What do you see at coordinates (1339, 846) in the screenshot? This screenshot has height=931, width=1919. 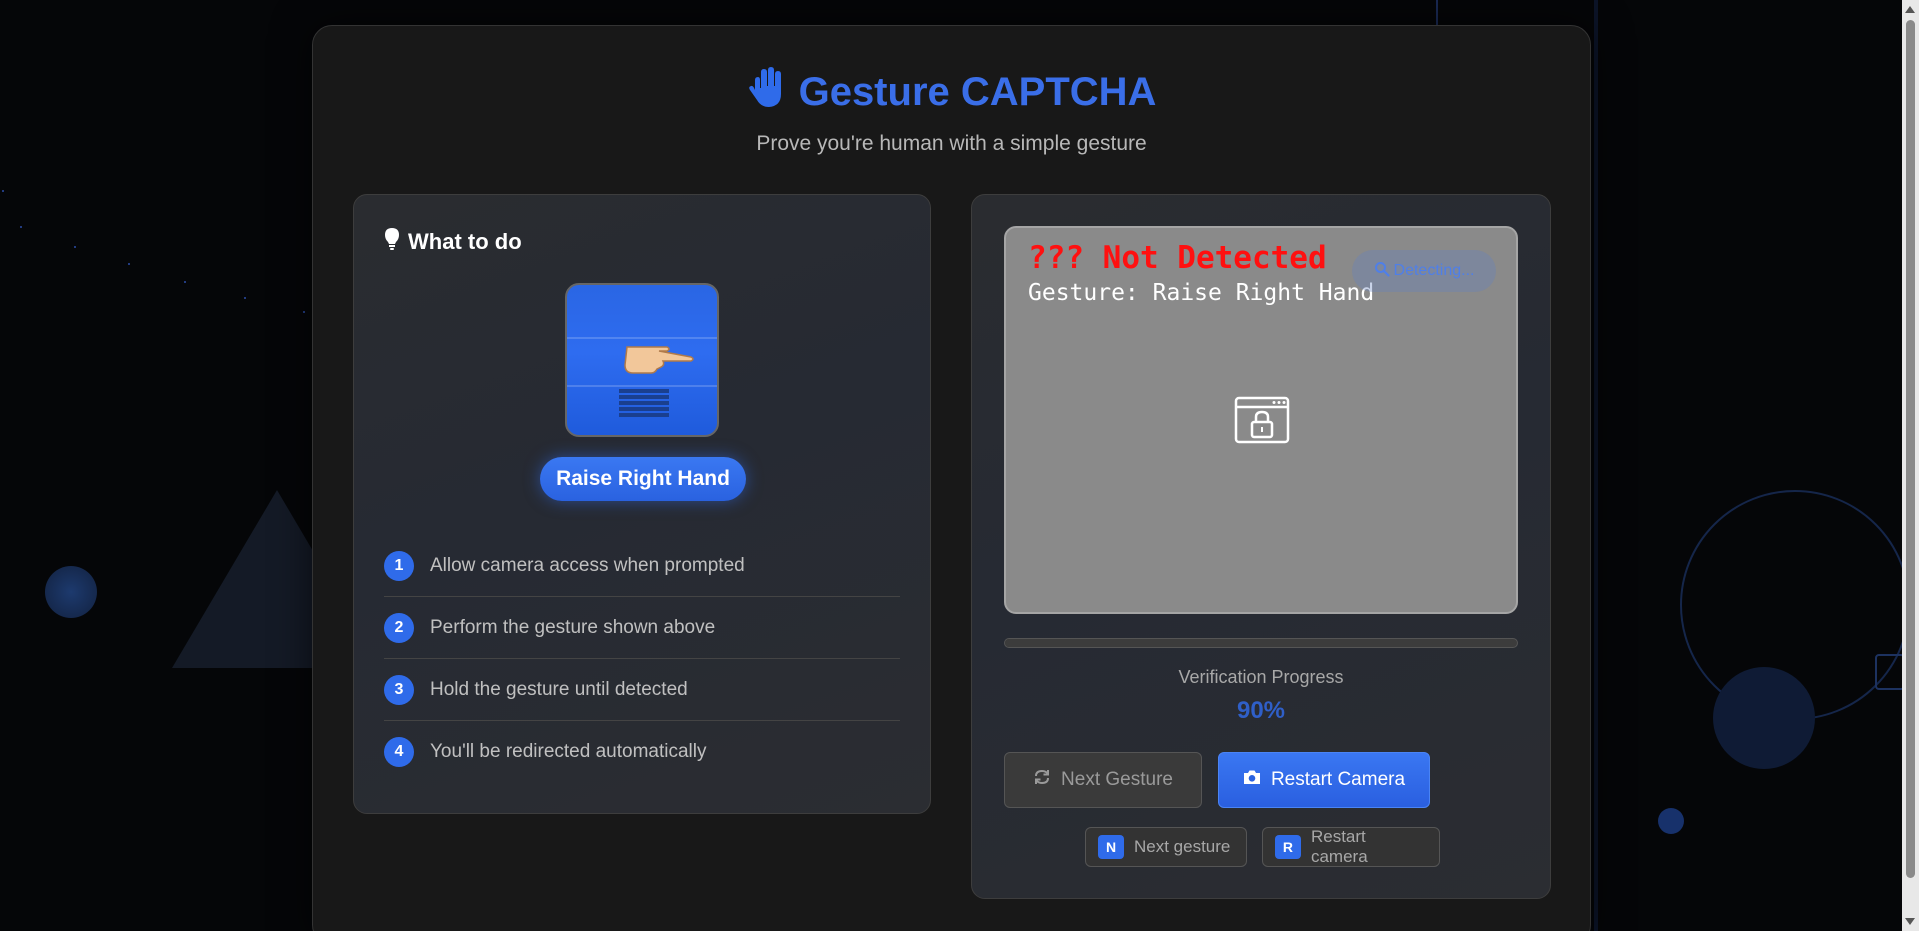 I see `shortcut-label: Restart camera` at bounding box center [1339, 846].